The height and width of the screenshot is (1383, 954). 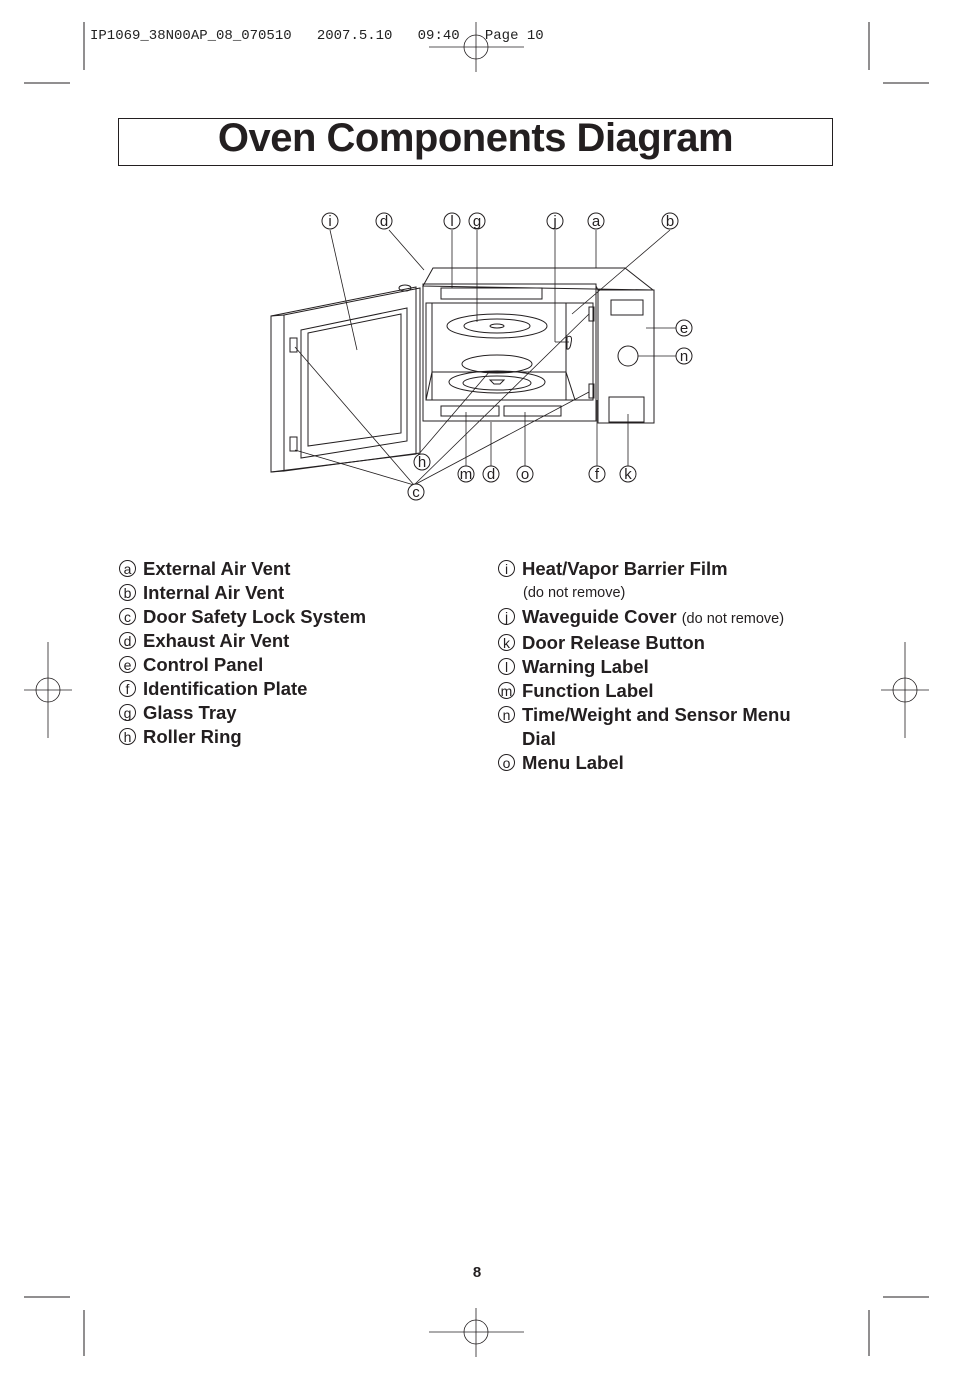 What do you see at coordinates (127, 688) in the screenshot?
I see `letter-badge: f` at bounding box center [127, 688].